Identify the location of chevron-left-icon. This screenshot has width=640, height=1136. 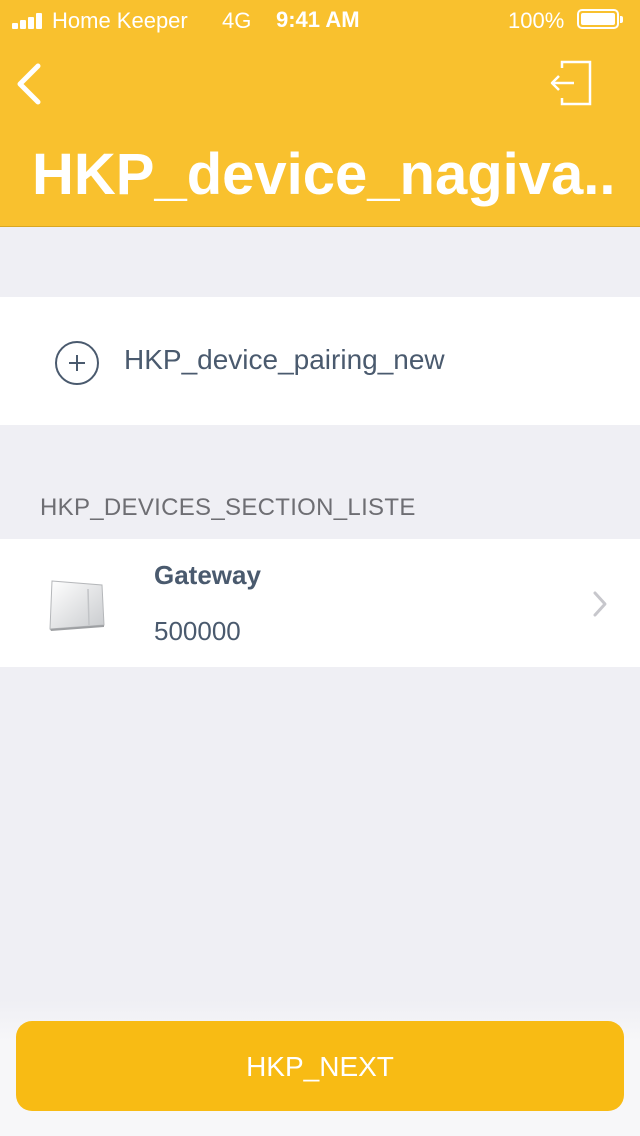
(29, 84).